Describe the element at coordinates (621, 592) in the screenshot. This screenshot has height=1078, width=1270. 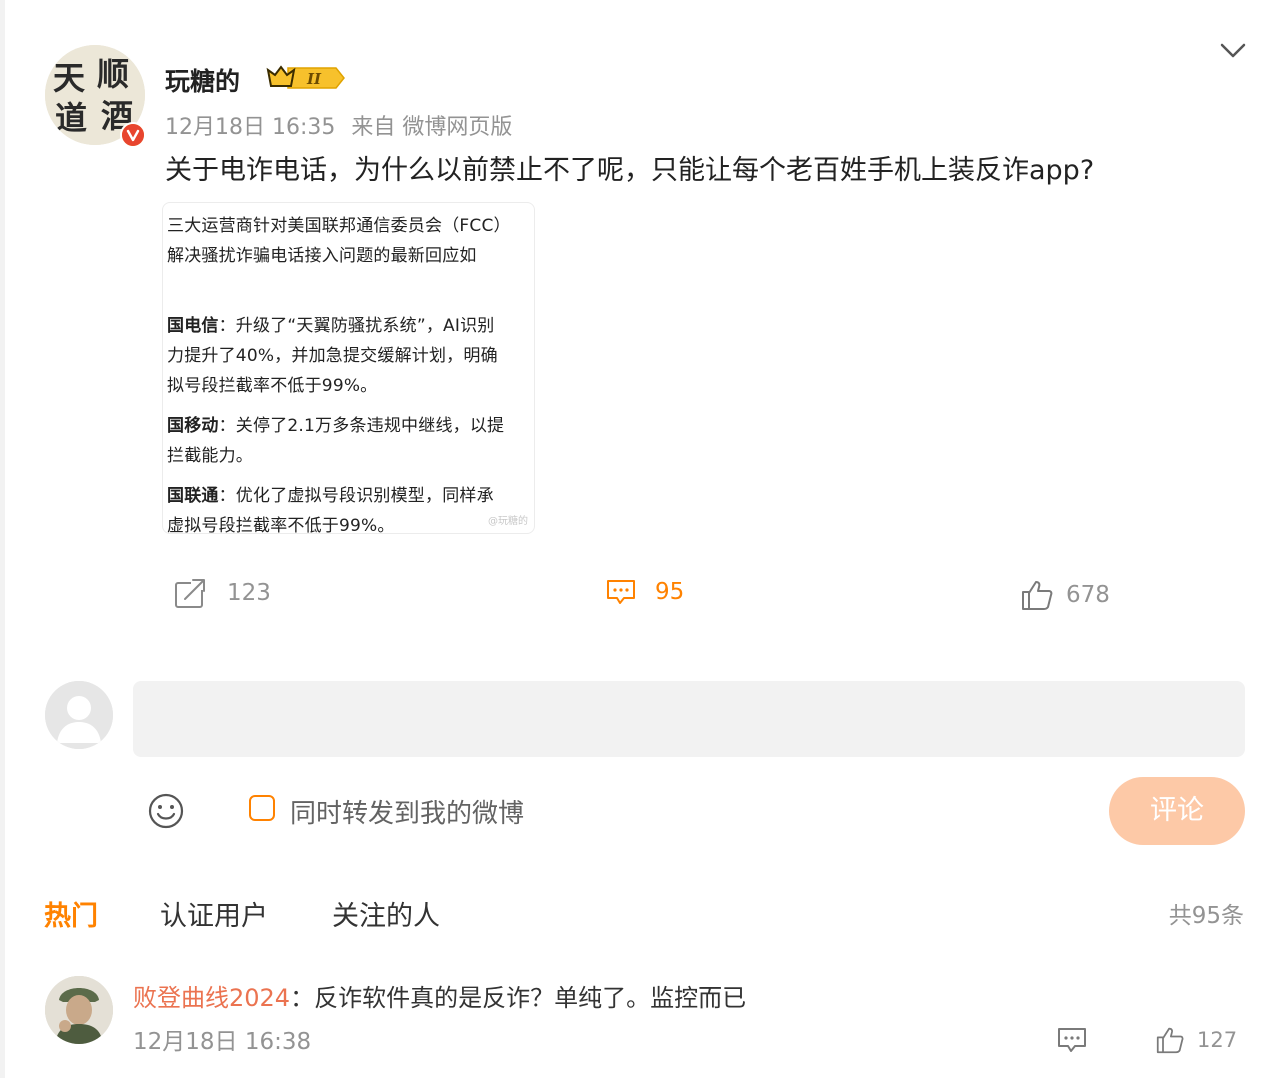
I see `comment-icon` at that location.